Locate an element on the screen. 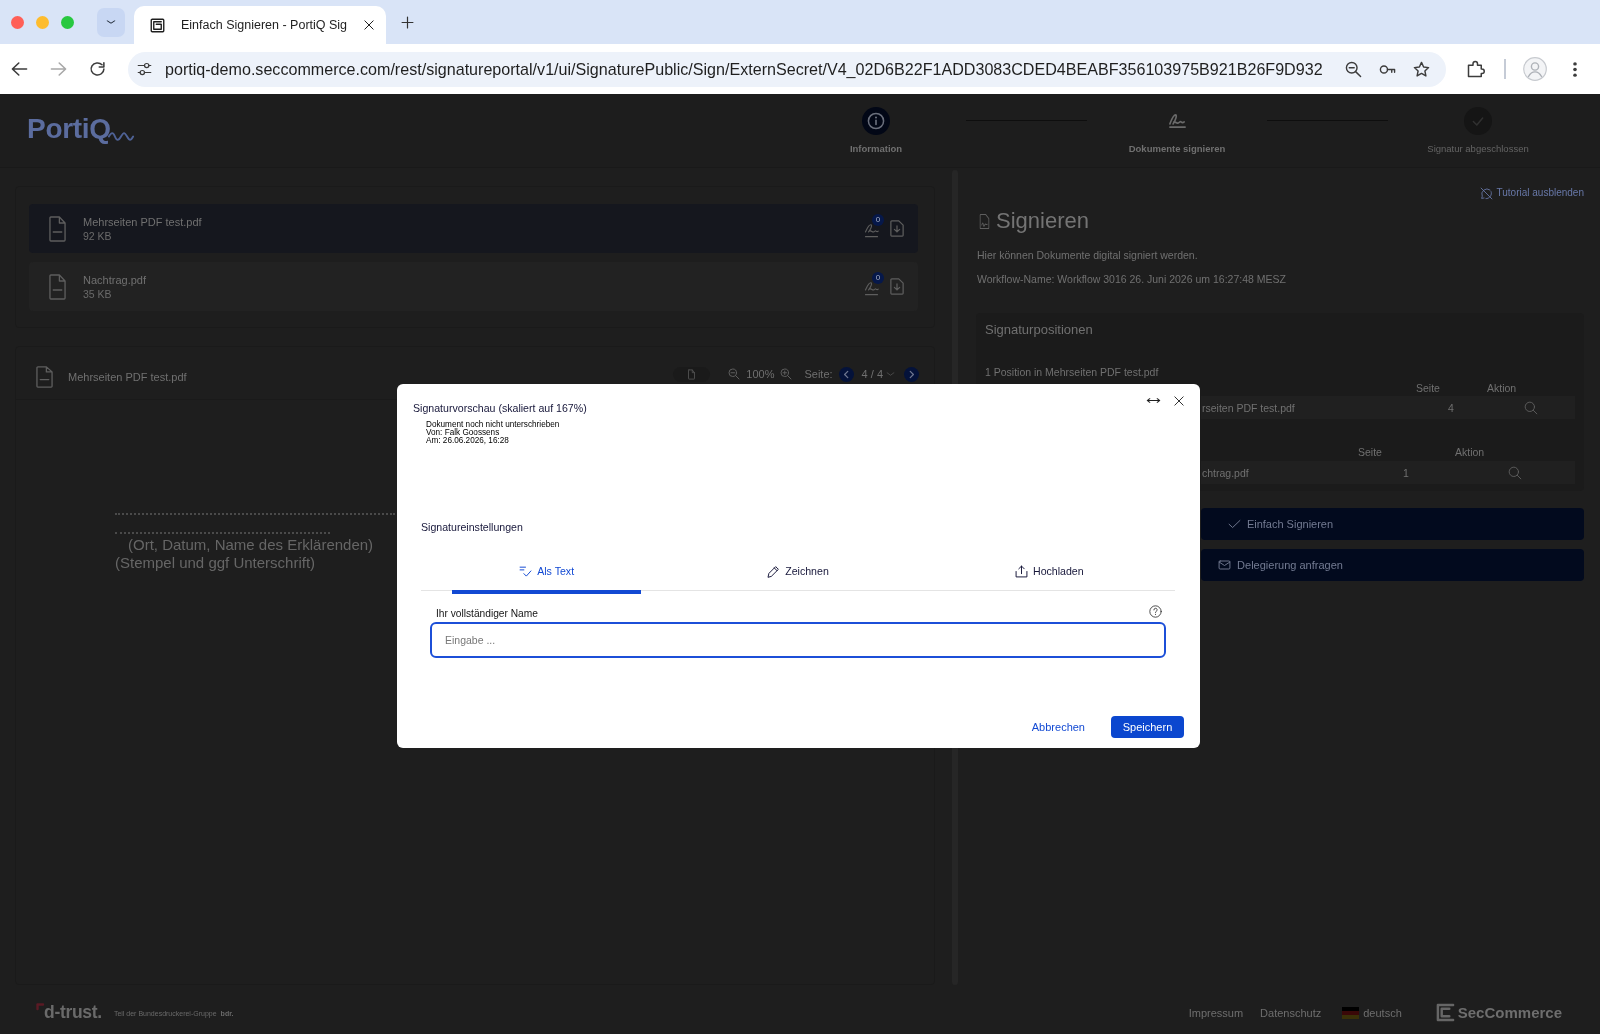  help-icon is located at coordinates (1155, 611).